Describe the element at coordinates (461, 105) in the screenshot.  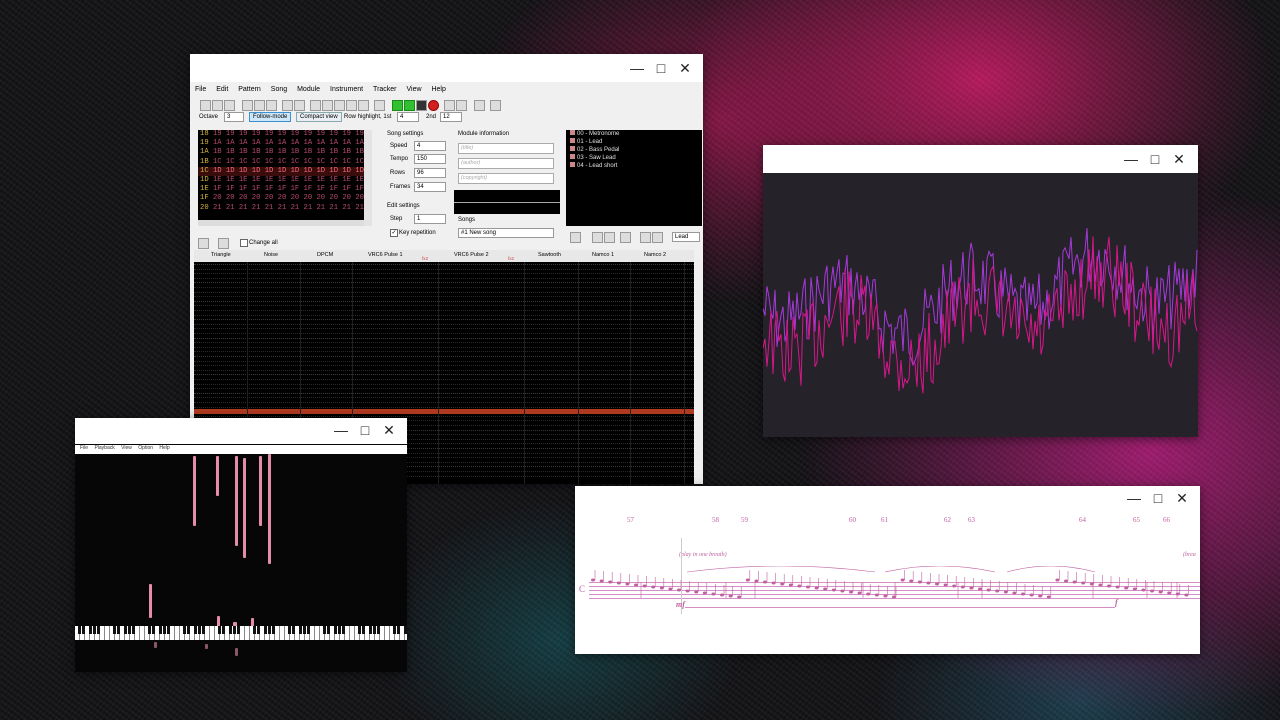
I see `next-song-icon` at that location.